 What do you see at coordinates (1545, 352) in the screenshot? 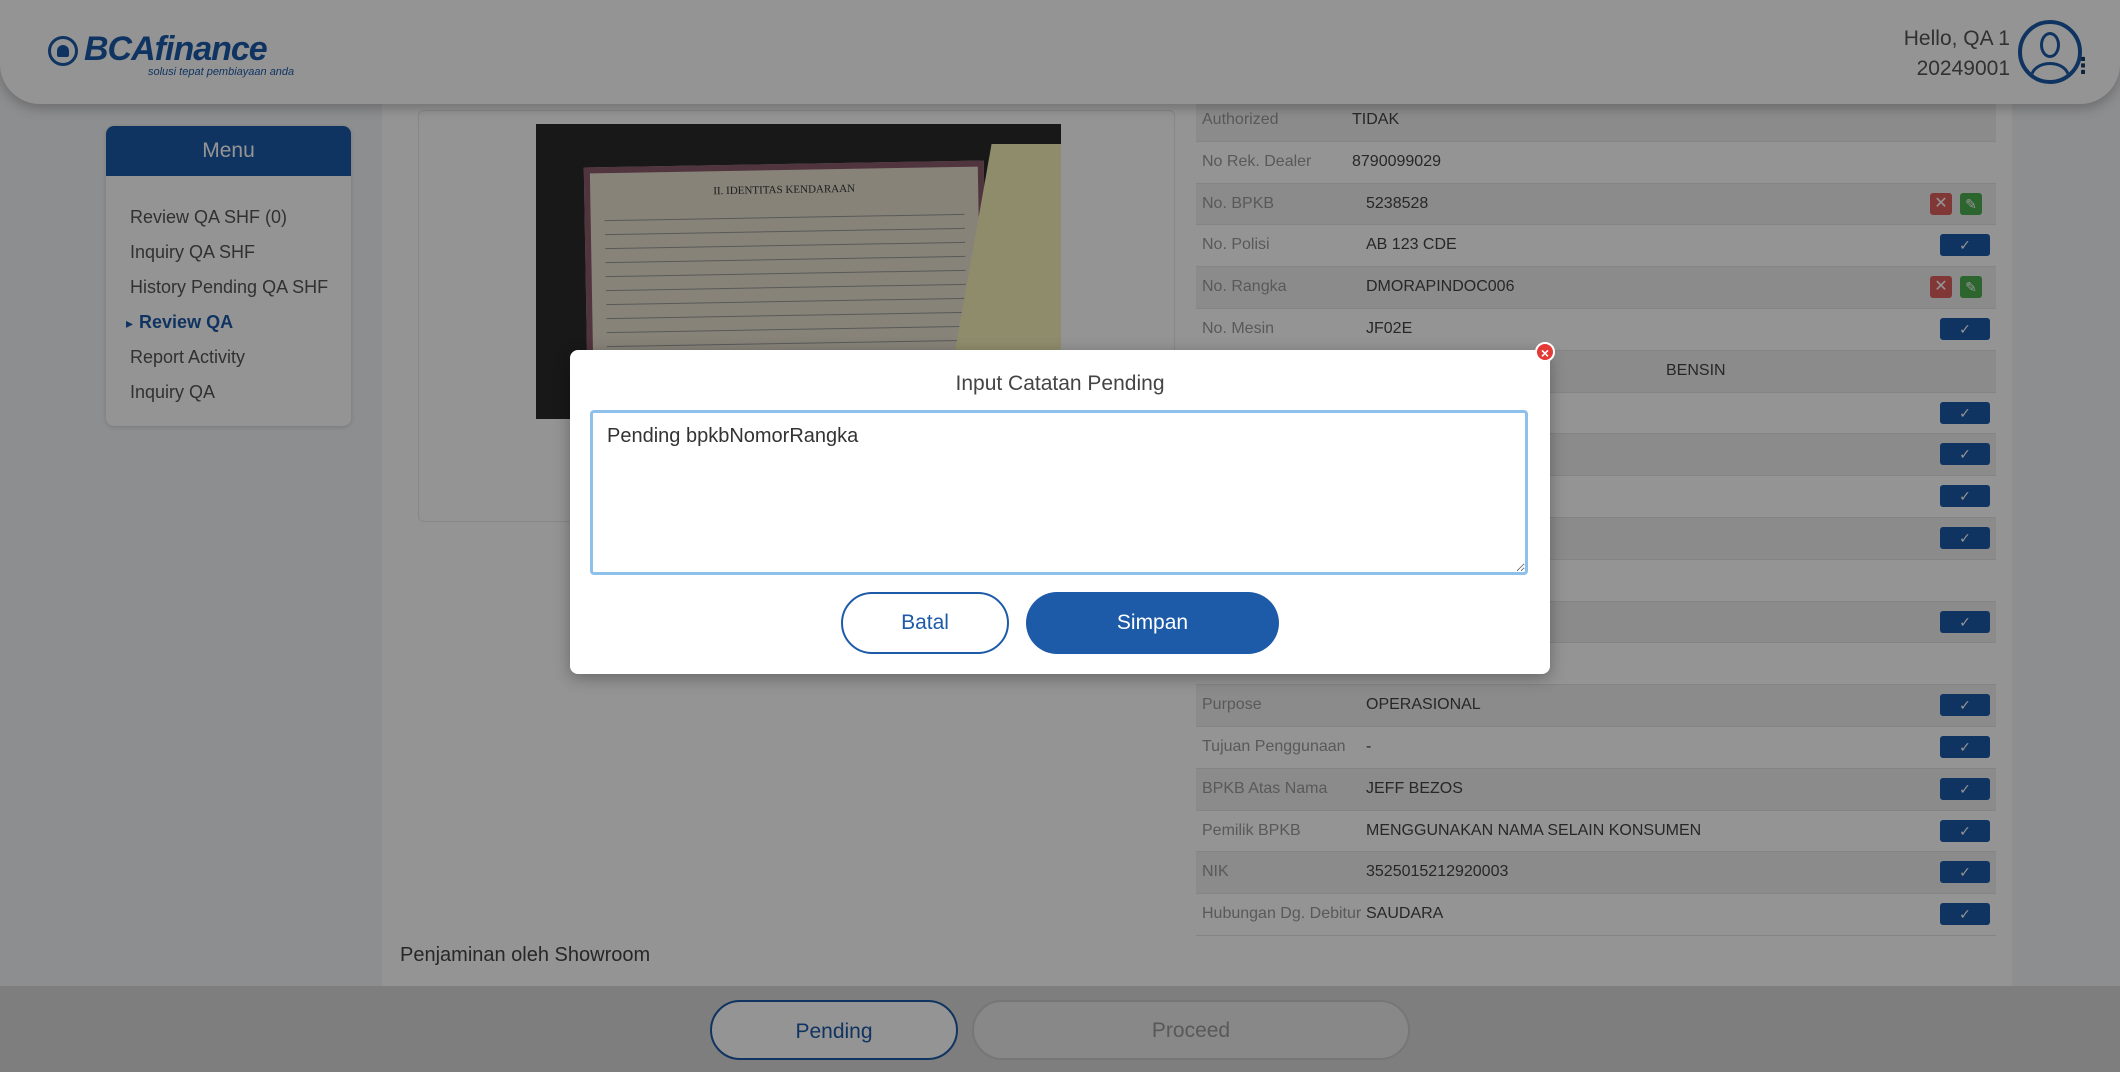
I see `close-icon: ×` at bounding box center [1545, 352].